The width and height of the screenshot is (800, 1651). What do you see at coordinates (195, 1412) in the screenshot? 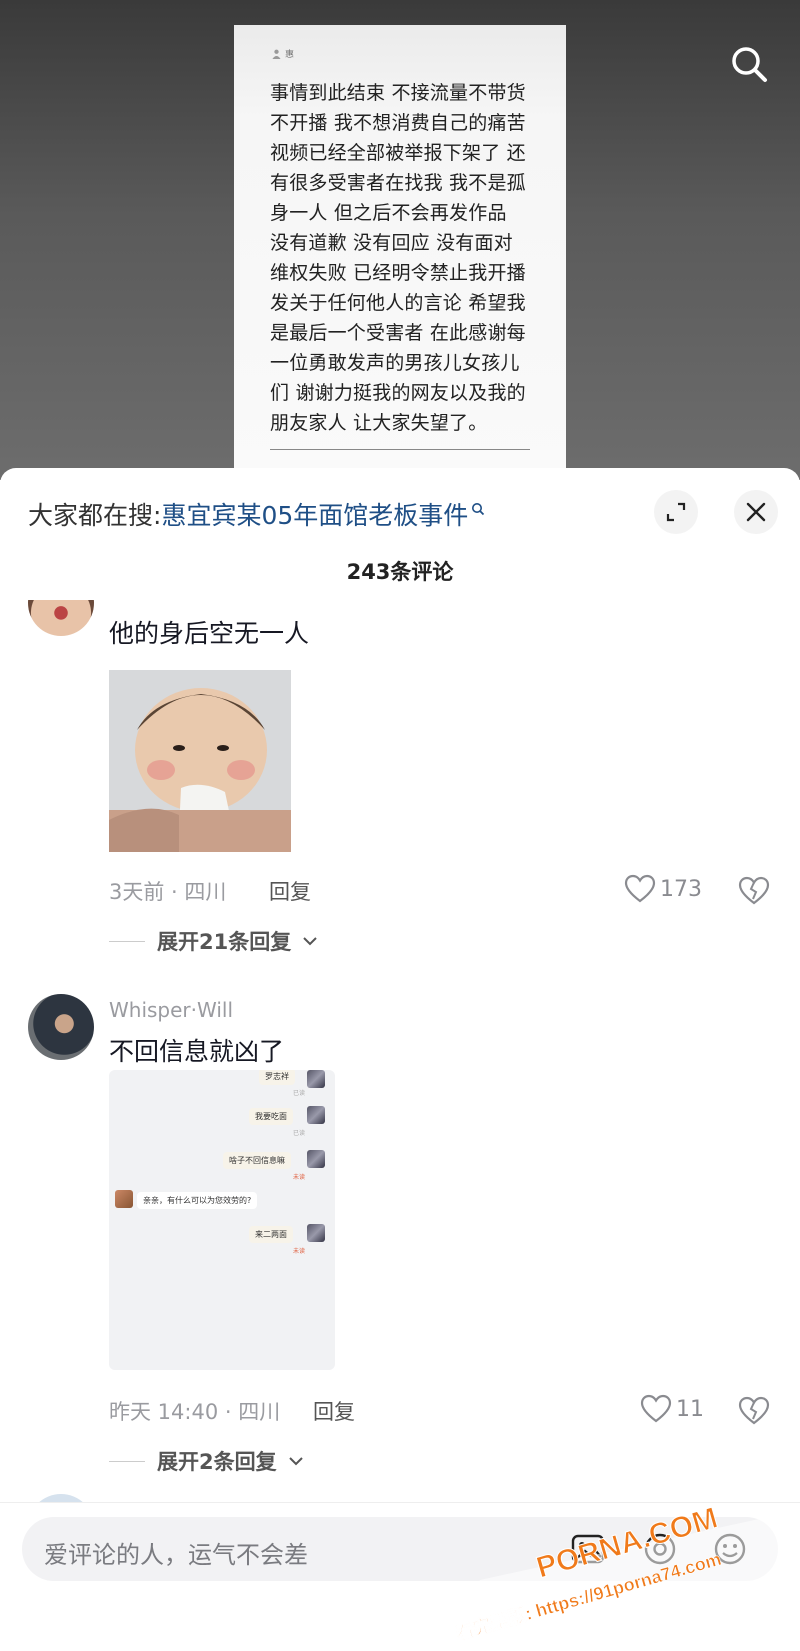
I see `comment-meta: 昨天 14:40 · 四川` at bounding box center [195, 1412].